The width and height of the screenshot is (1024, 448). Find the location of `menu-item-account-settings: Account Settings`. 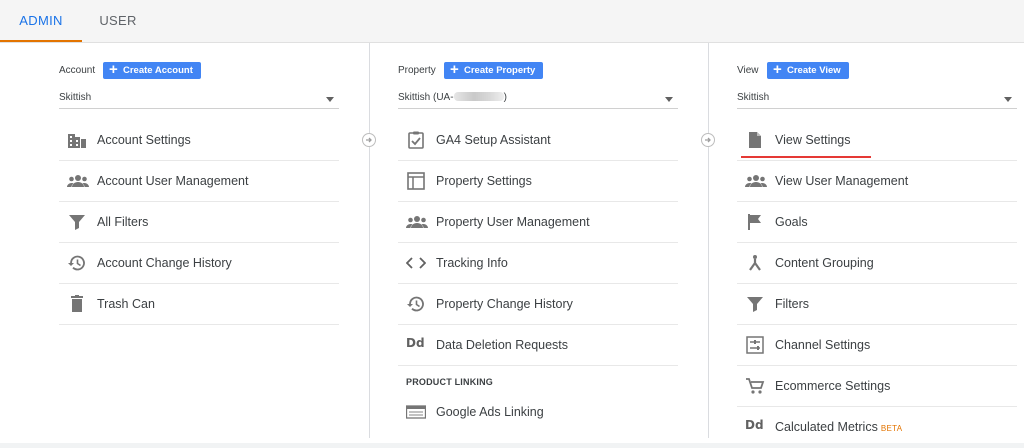

menu-item-account-settings: Account Settings is located at coordinates (199, 140).